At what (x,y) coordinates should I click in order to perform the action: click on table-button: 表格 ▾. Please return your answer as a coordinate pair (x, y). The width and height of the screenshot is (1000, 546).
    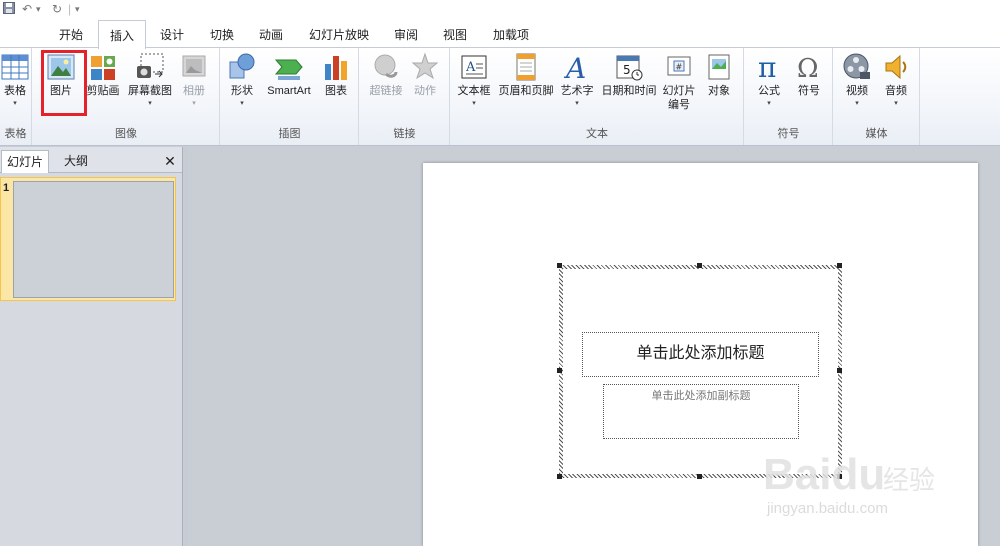
    Looking at the image, I should click on (15, 80).